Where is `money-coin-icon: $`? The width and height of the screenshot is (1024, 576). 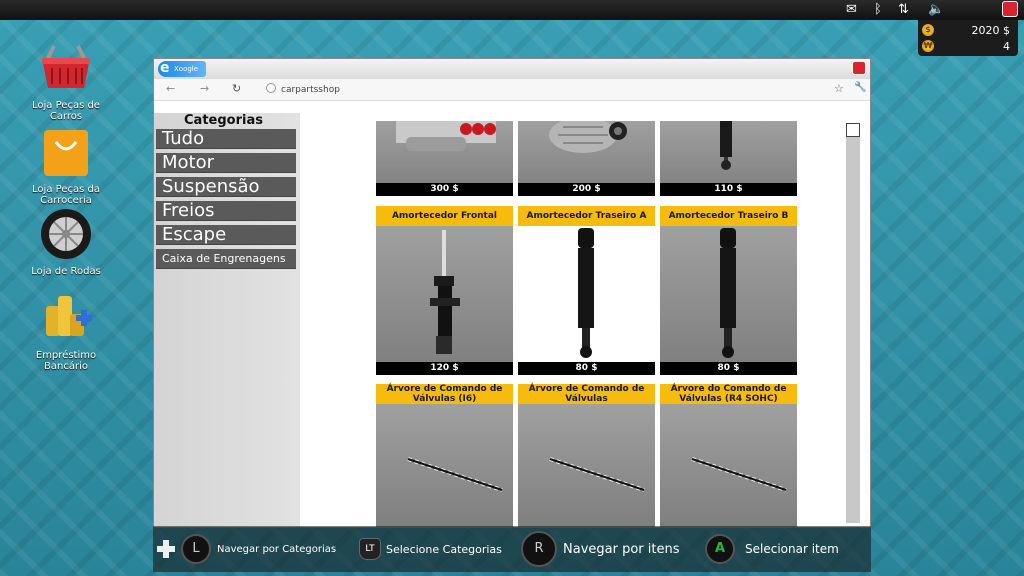 money-coin-icon: $ is located at coordinates (928, 30).